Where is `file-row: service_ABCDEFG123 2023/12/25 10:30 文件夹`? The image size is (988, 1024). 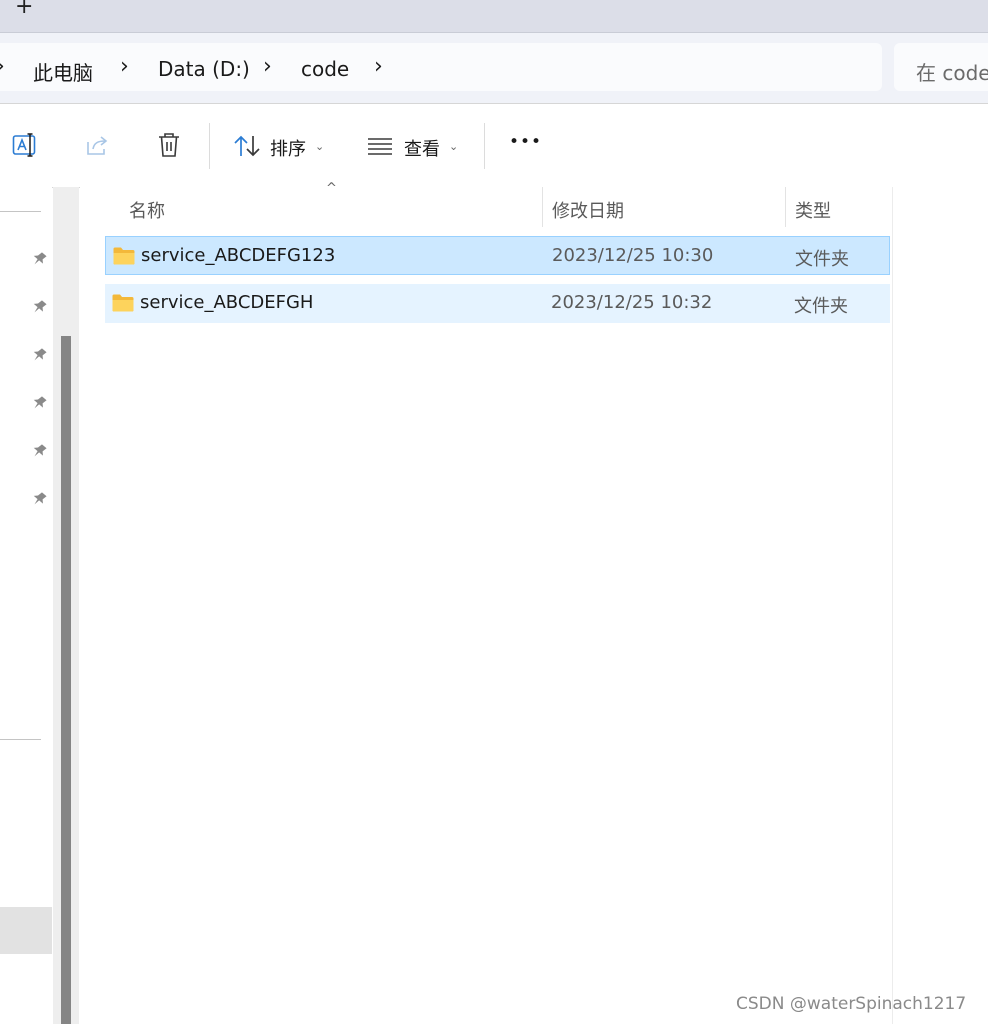
file-row: service_ABCDEFG123 2023/12/25 10:30 文件夹 is located at coordinates (497, 255).